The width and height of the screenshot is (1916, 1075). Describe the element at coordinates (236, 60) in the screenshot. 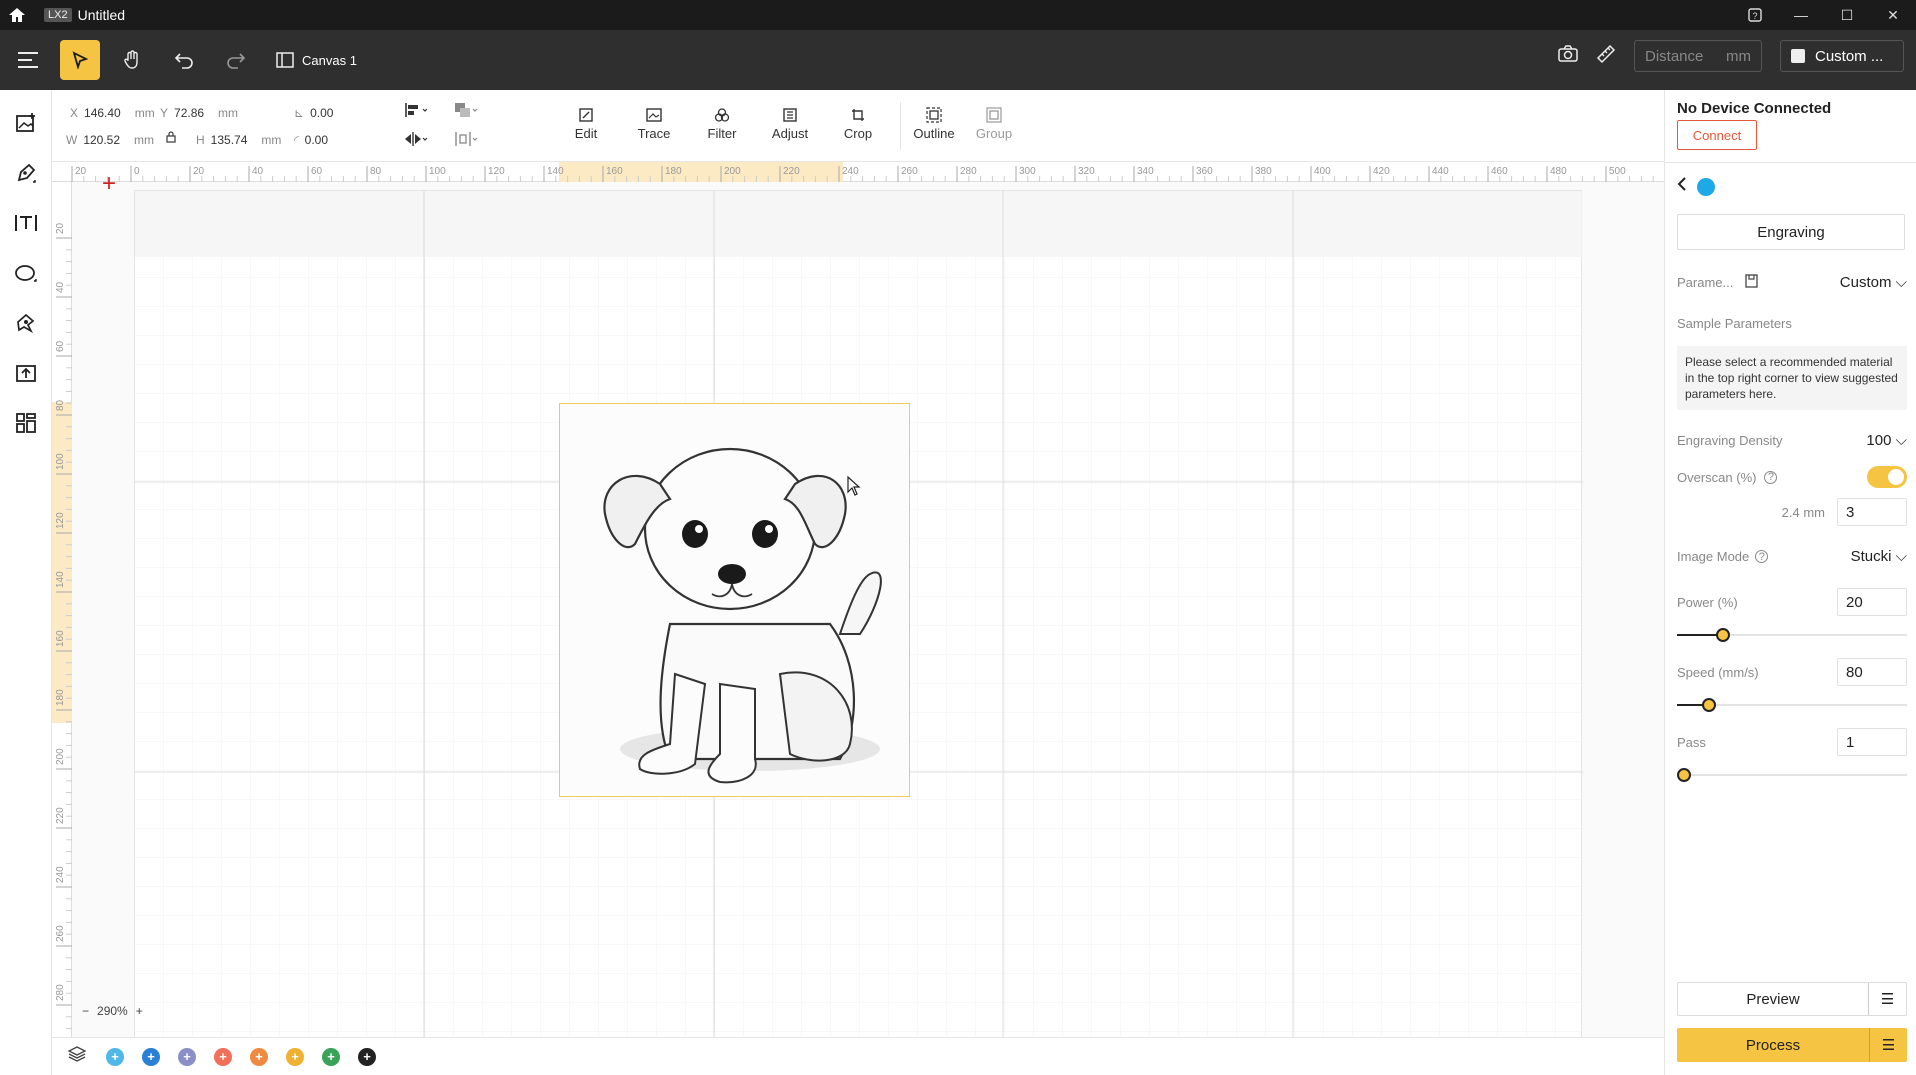

I see `redo-icon` at that location.